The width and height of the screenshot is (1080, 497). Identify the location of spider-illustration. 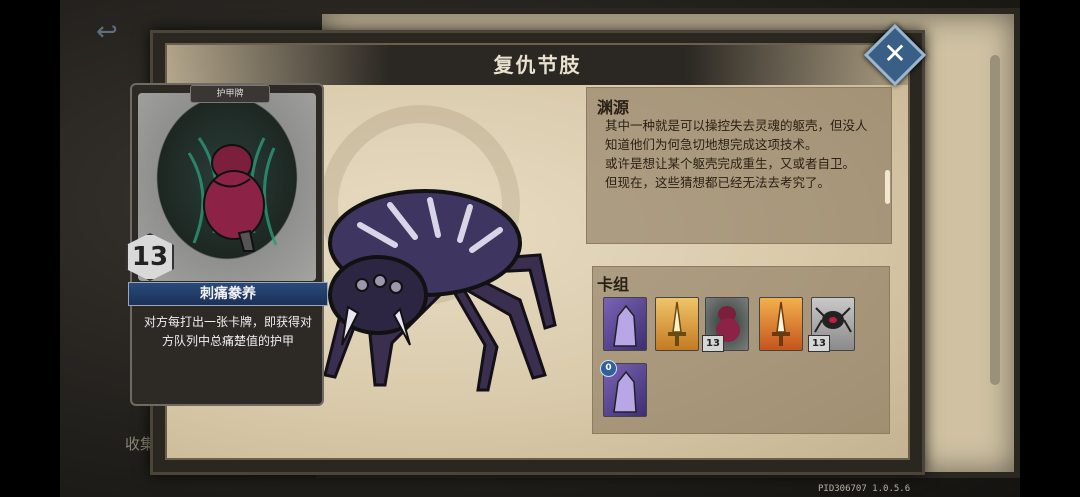
(430, 292).